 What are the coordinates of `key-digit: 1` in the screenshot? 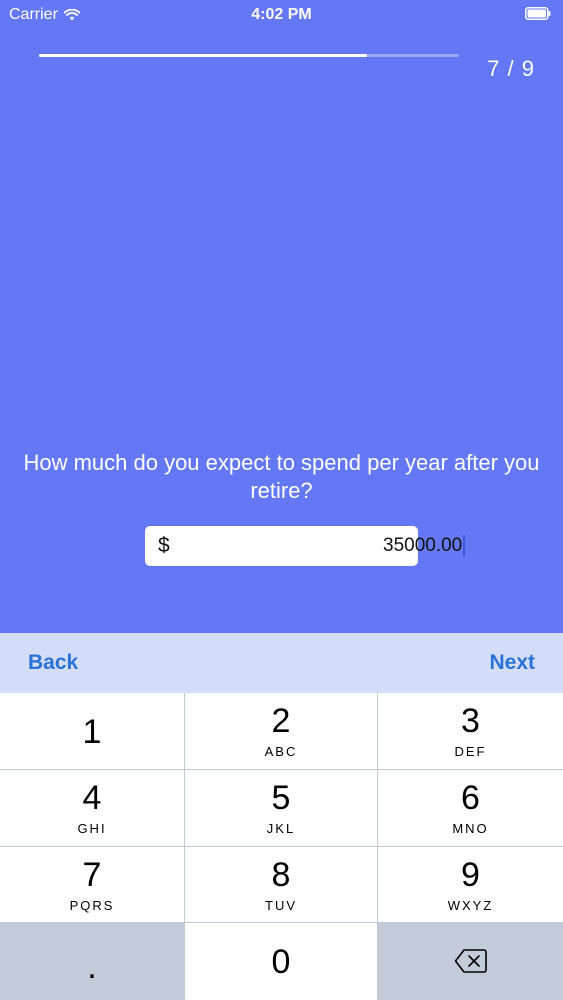 It's located at (92, 732).